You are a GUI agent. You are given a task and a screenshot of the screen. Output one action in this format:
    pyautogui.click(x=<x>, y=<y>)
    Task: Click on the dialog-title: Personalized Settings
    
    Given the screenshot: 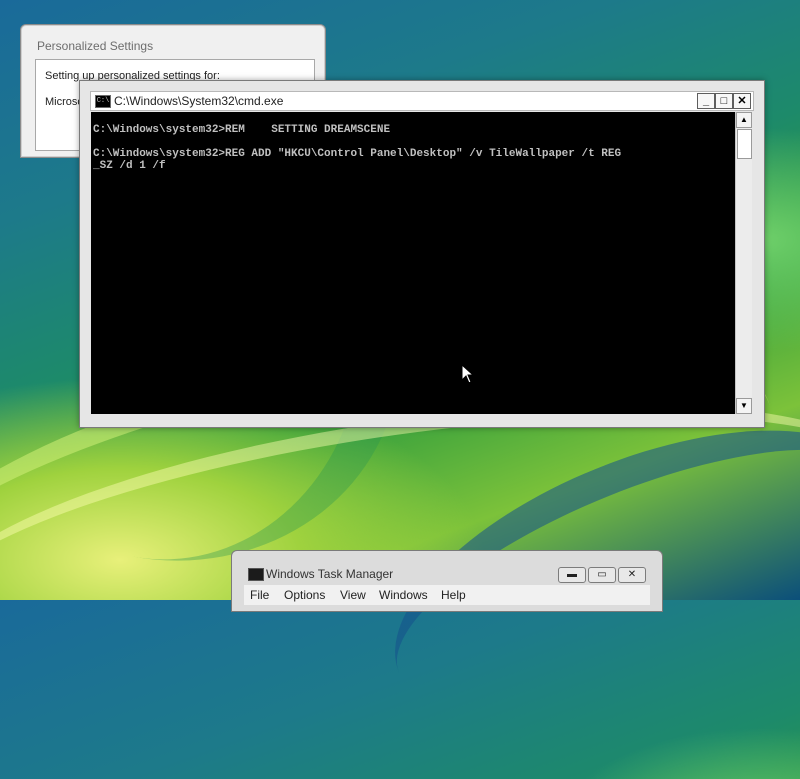 What is the action you would take?
    pyautogui.click(x=95, y=46)
    